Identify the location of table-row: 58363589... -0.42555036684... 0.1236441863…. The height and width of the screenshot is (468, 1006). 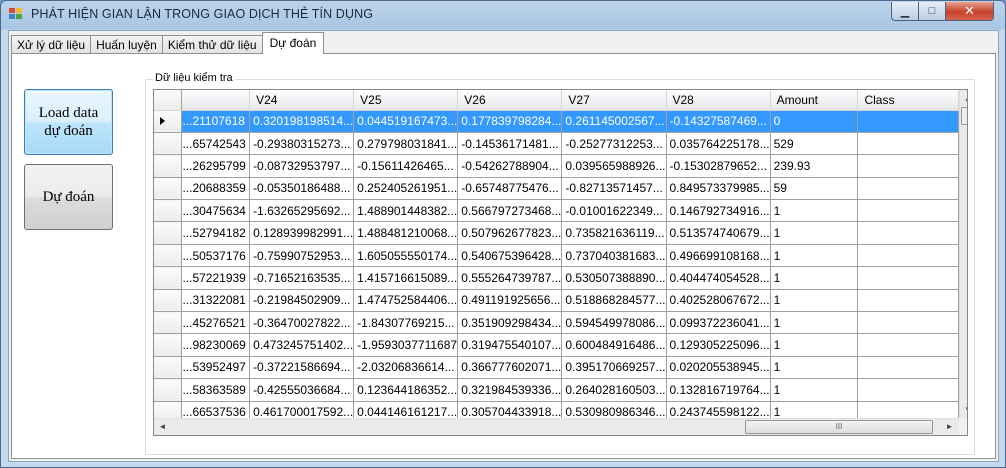
(556, 390).